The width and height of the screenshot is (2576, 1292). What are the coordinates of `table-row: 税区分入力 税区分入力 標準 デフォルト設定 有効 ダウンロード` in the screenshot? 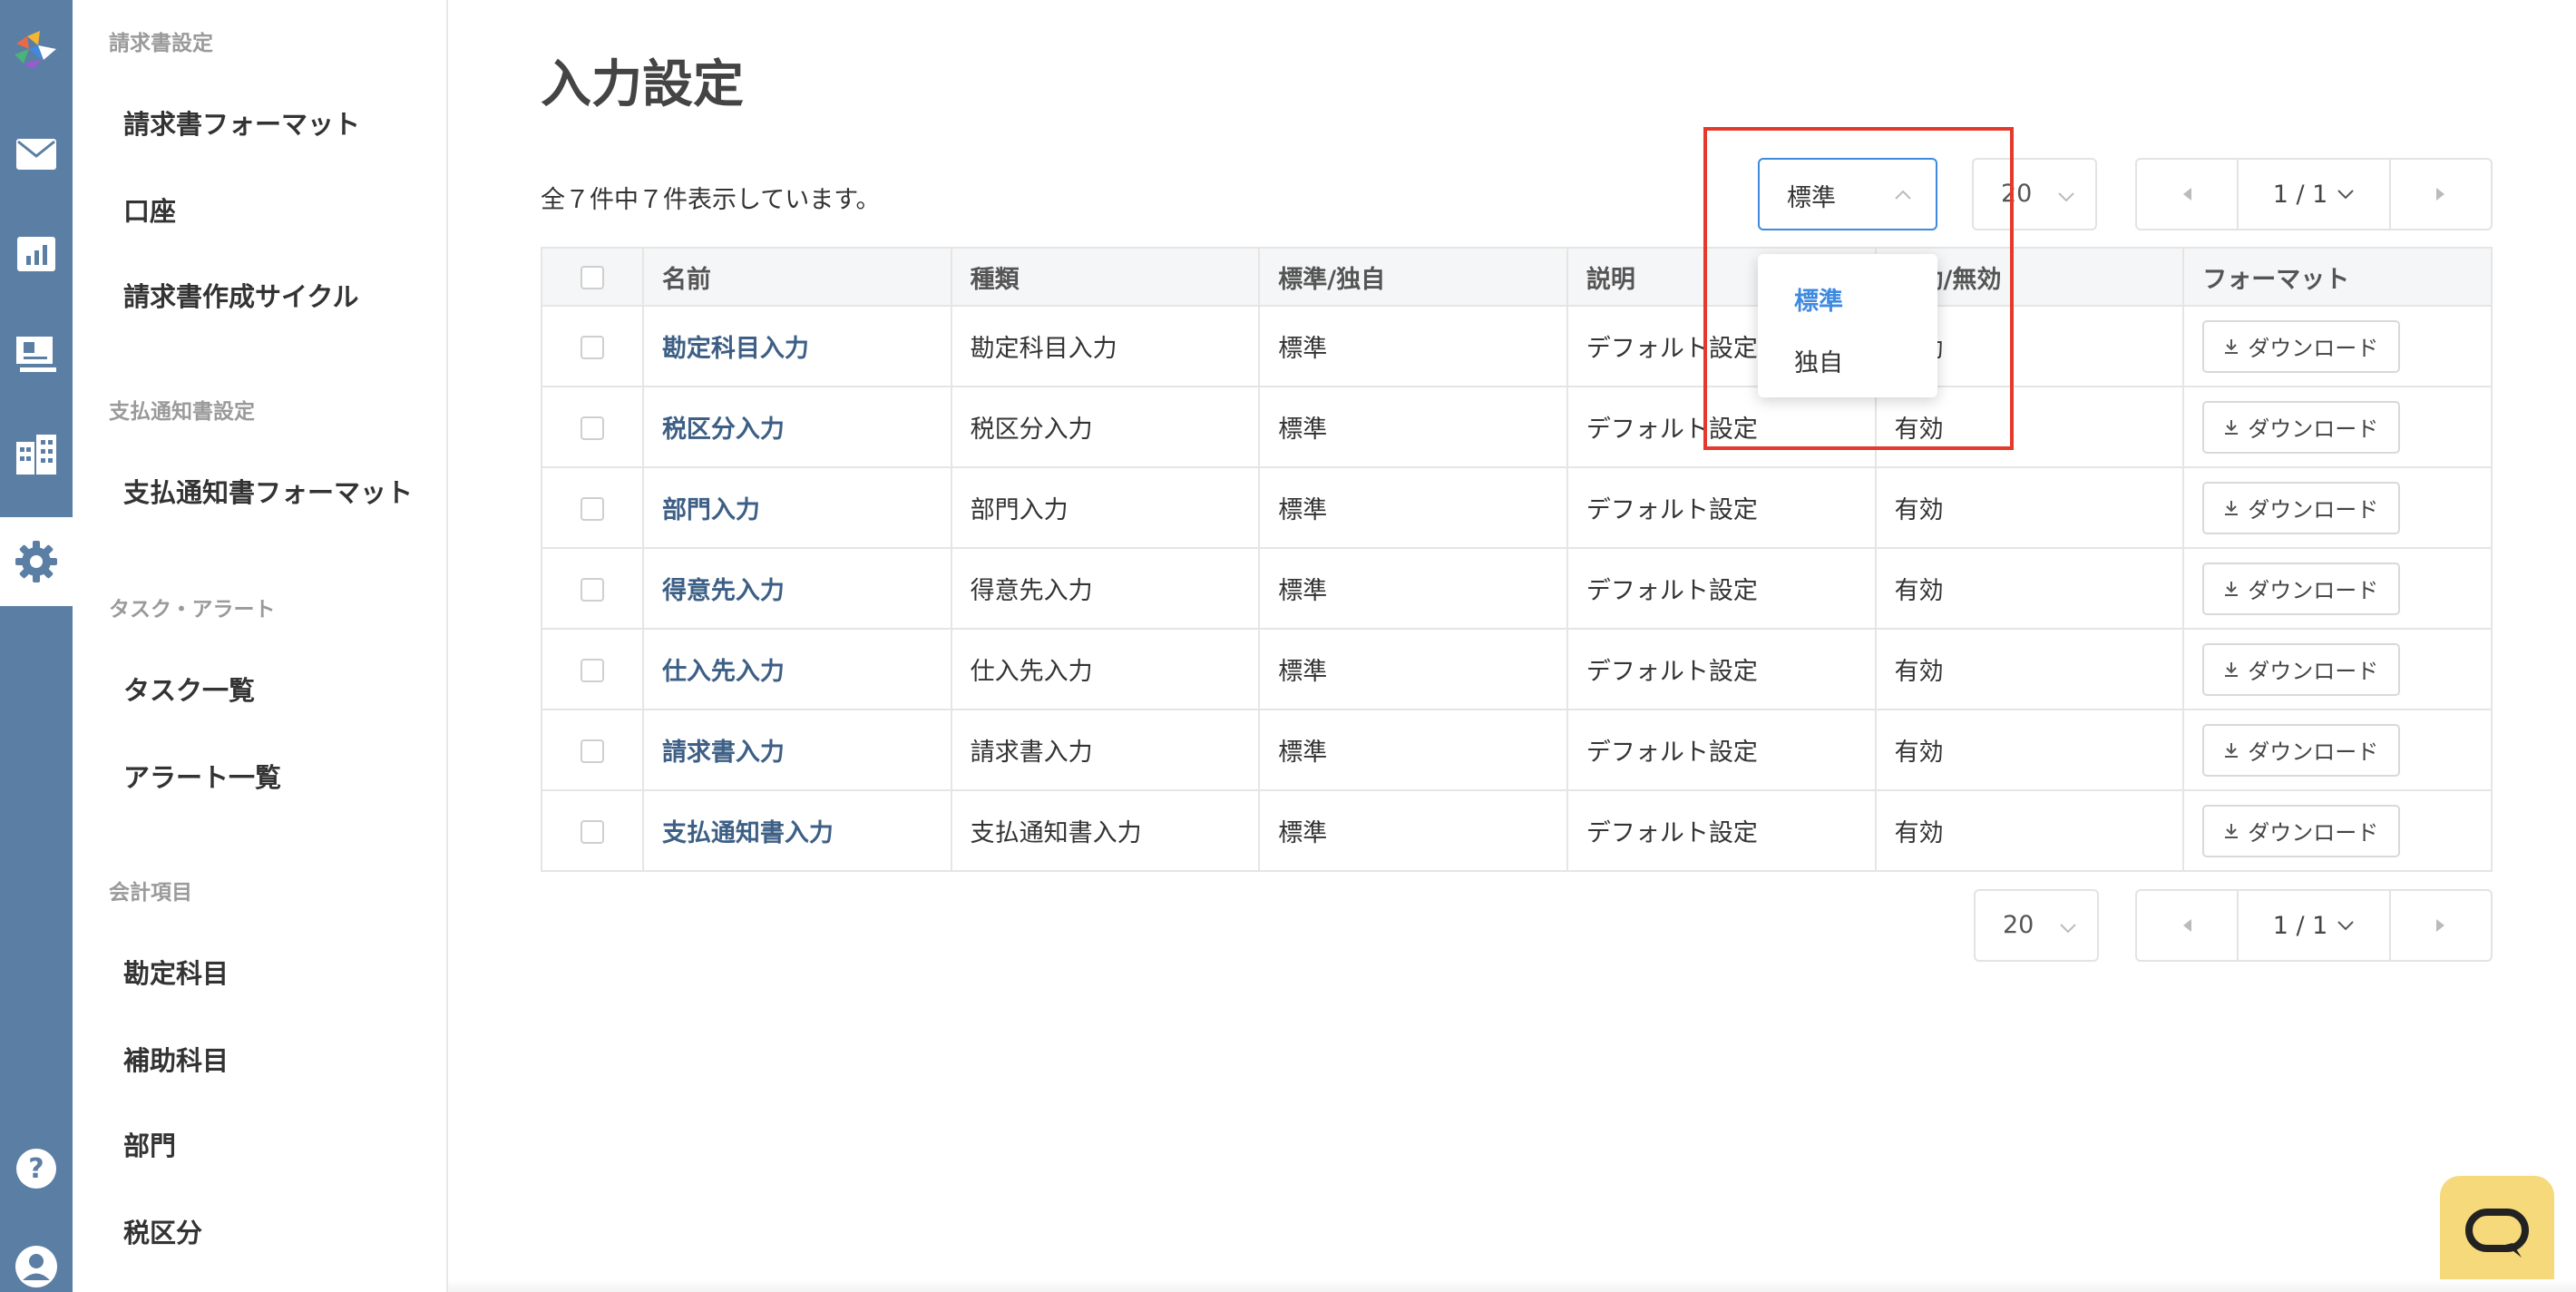 It's located at (1517, 427).